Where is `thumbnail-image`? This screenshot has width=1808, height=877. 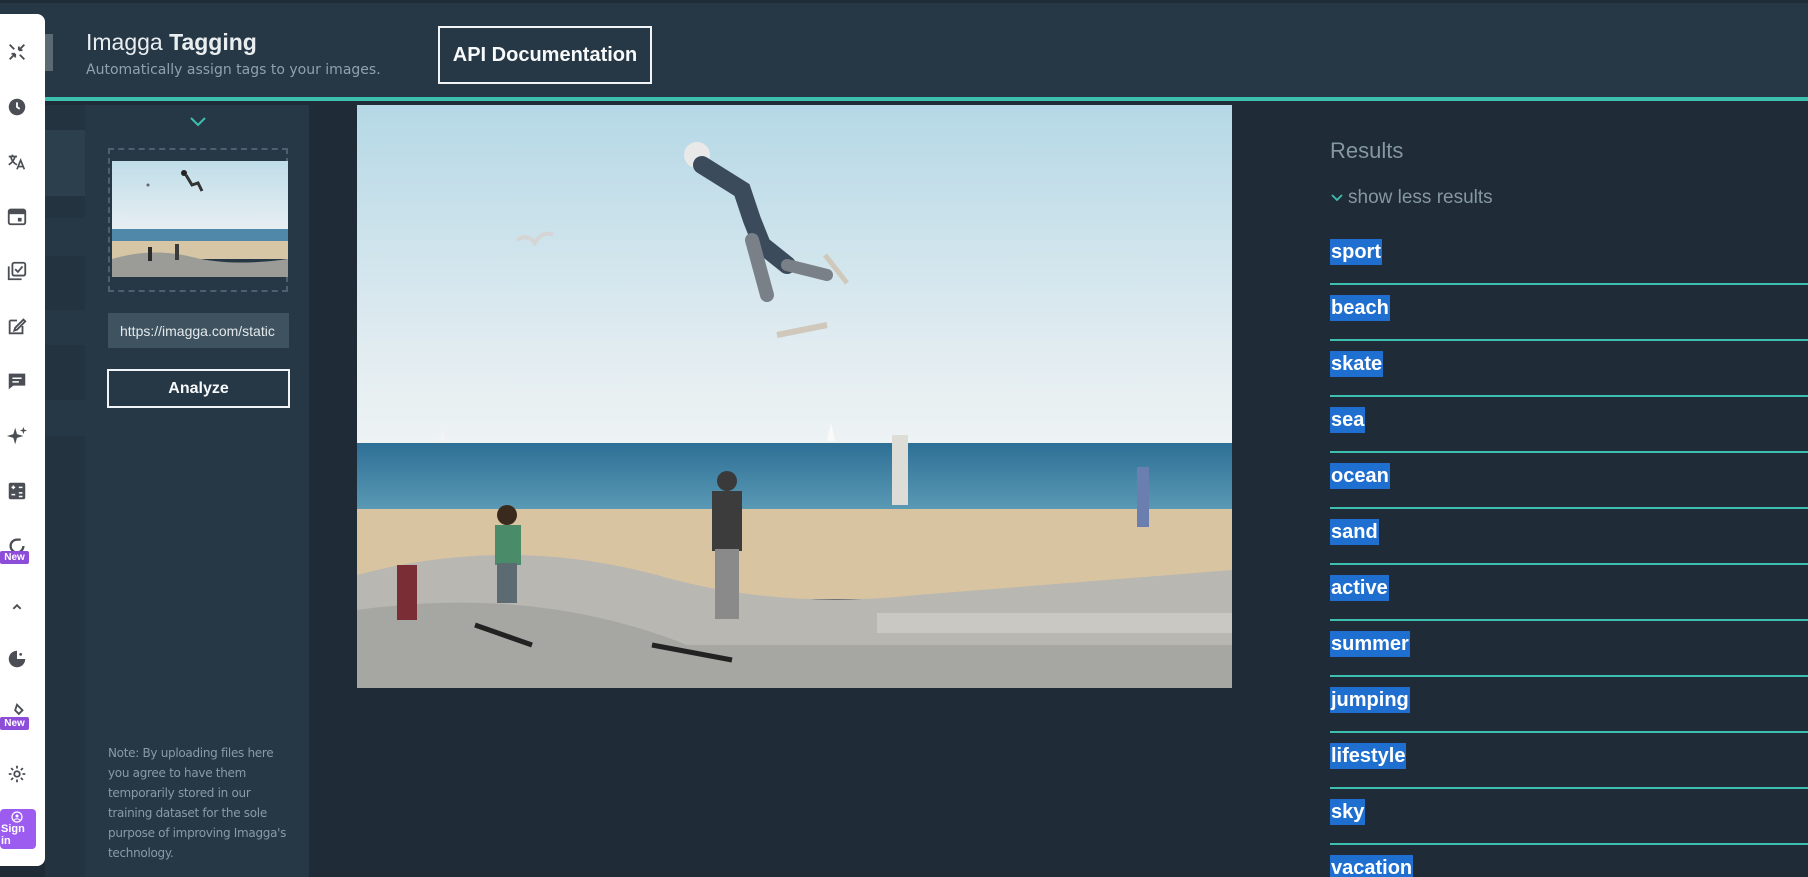 thumbnail-image is located at coordinates (200, 219).